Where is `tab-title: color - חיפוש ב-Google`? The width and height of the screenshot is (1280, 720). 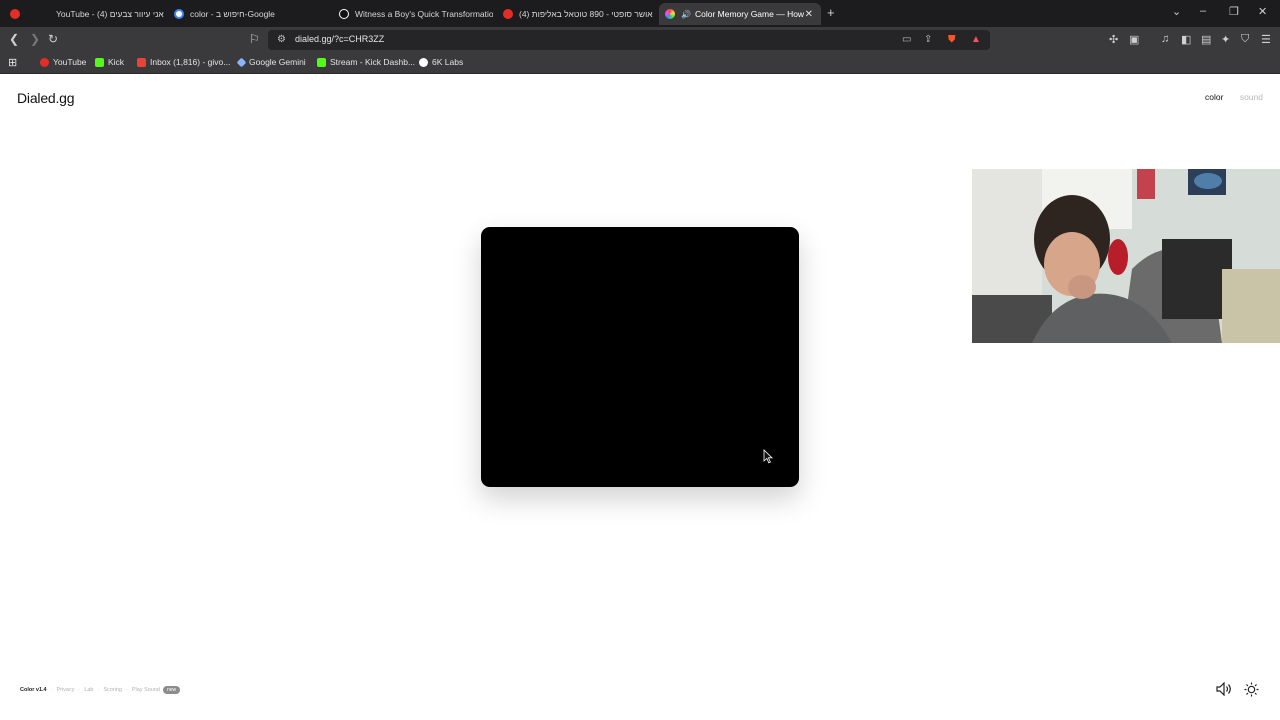 tab-title: color - חיפוש ב-Google is located at coordinates (232, 14).